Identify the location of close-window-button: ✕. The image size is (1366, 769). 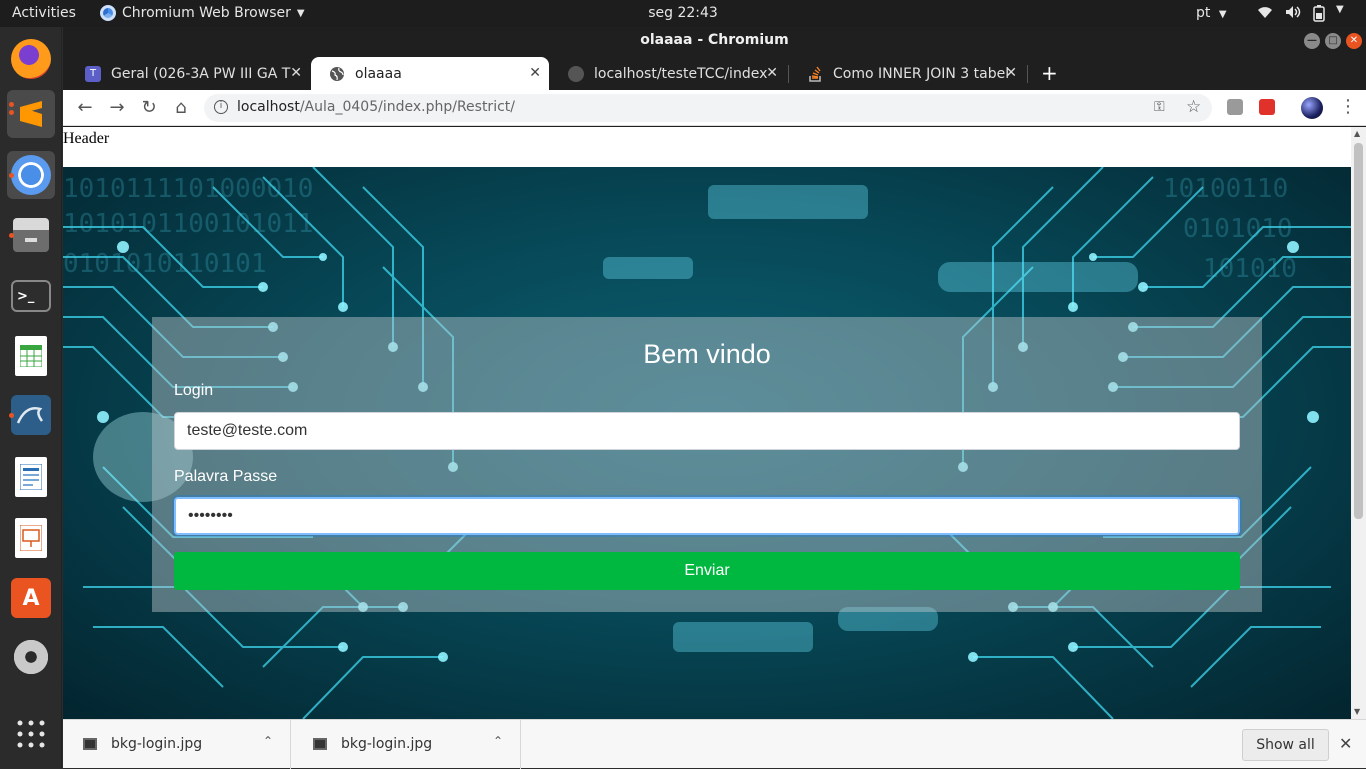
(1354, 41).